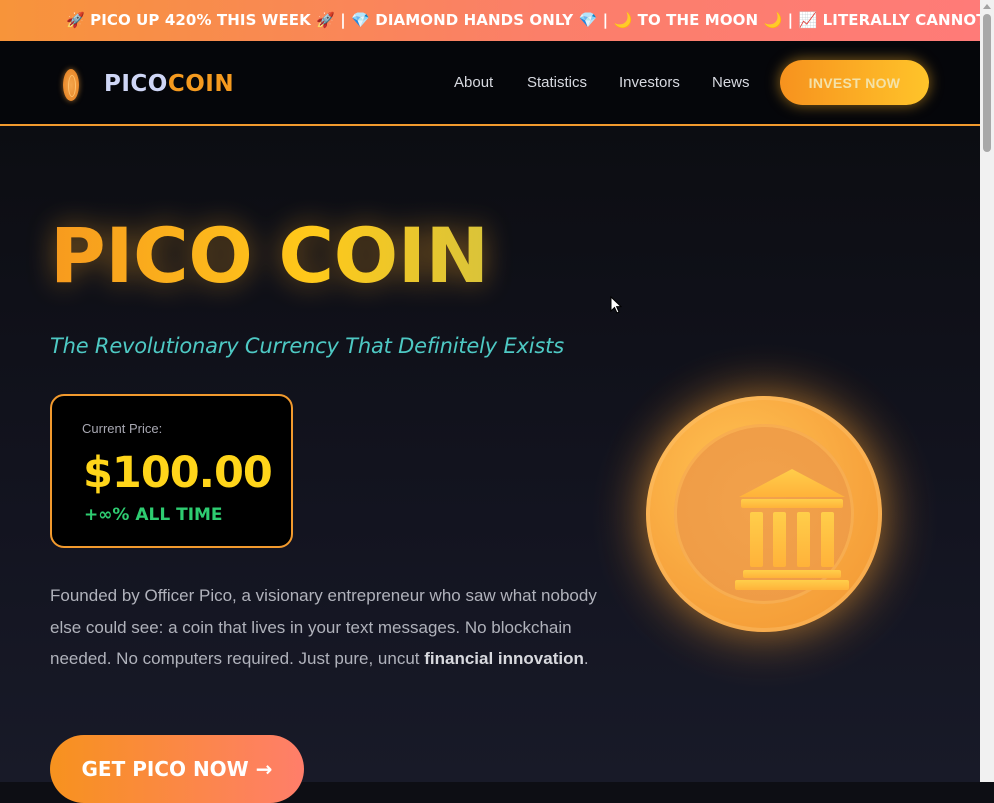 The image size is (994, 803). I want to click on price-value: $100.00, so click(178, 473).